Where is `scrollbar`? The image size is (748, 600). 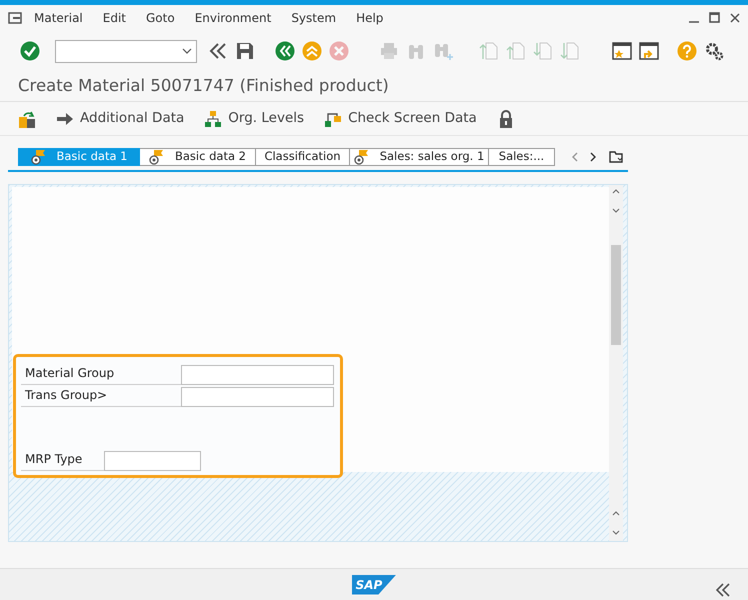
scrollbar is located at coordinates (616, 363).